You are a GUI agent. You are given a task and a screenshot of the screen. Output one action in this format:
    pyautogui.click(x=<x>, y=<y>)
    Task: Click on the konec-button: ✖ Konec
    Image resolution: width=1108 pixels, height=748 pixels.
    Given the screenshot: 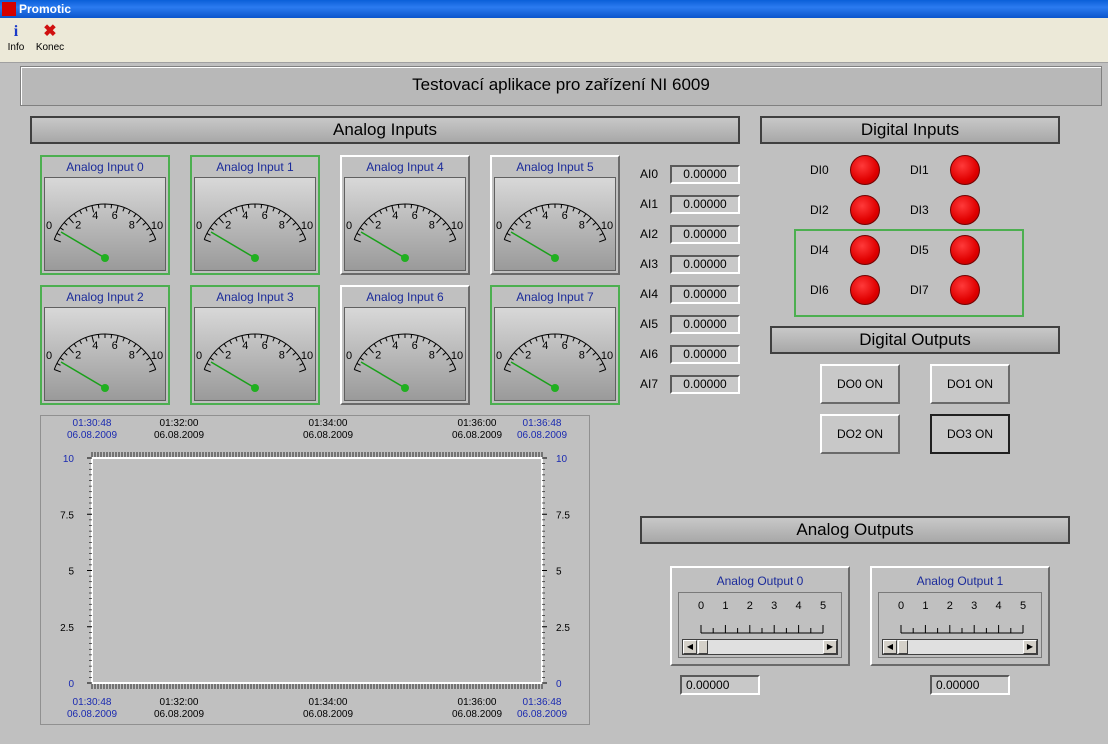 What is the action you would take?
    pyautogui.click(x=50, y=41)
    